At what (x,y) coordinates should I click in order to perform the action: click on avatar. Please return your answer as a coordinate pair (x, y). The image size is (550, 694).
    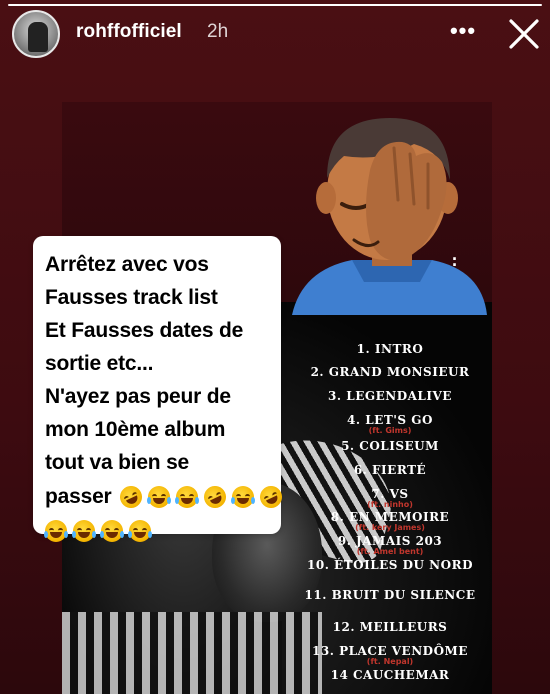
    Looking at the image, I should click on (36, 34).